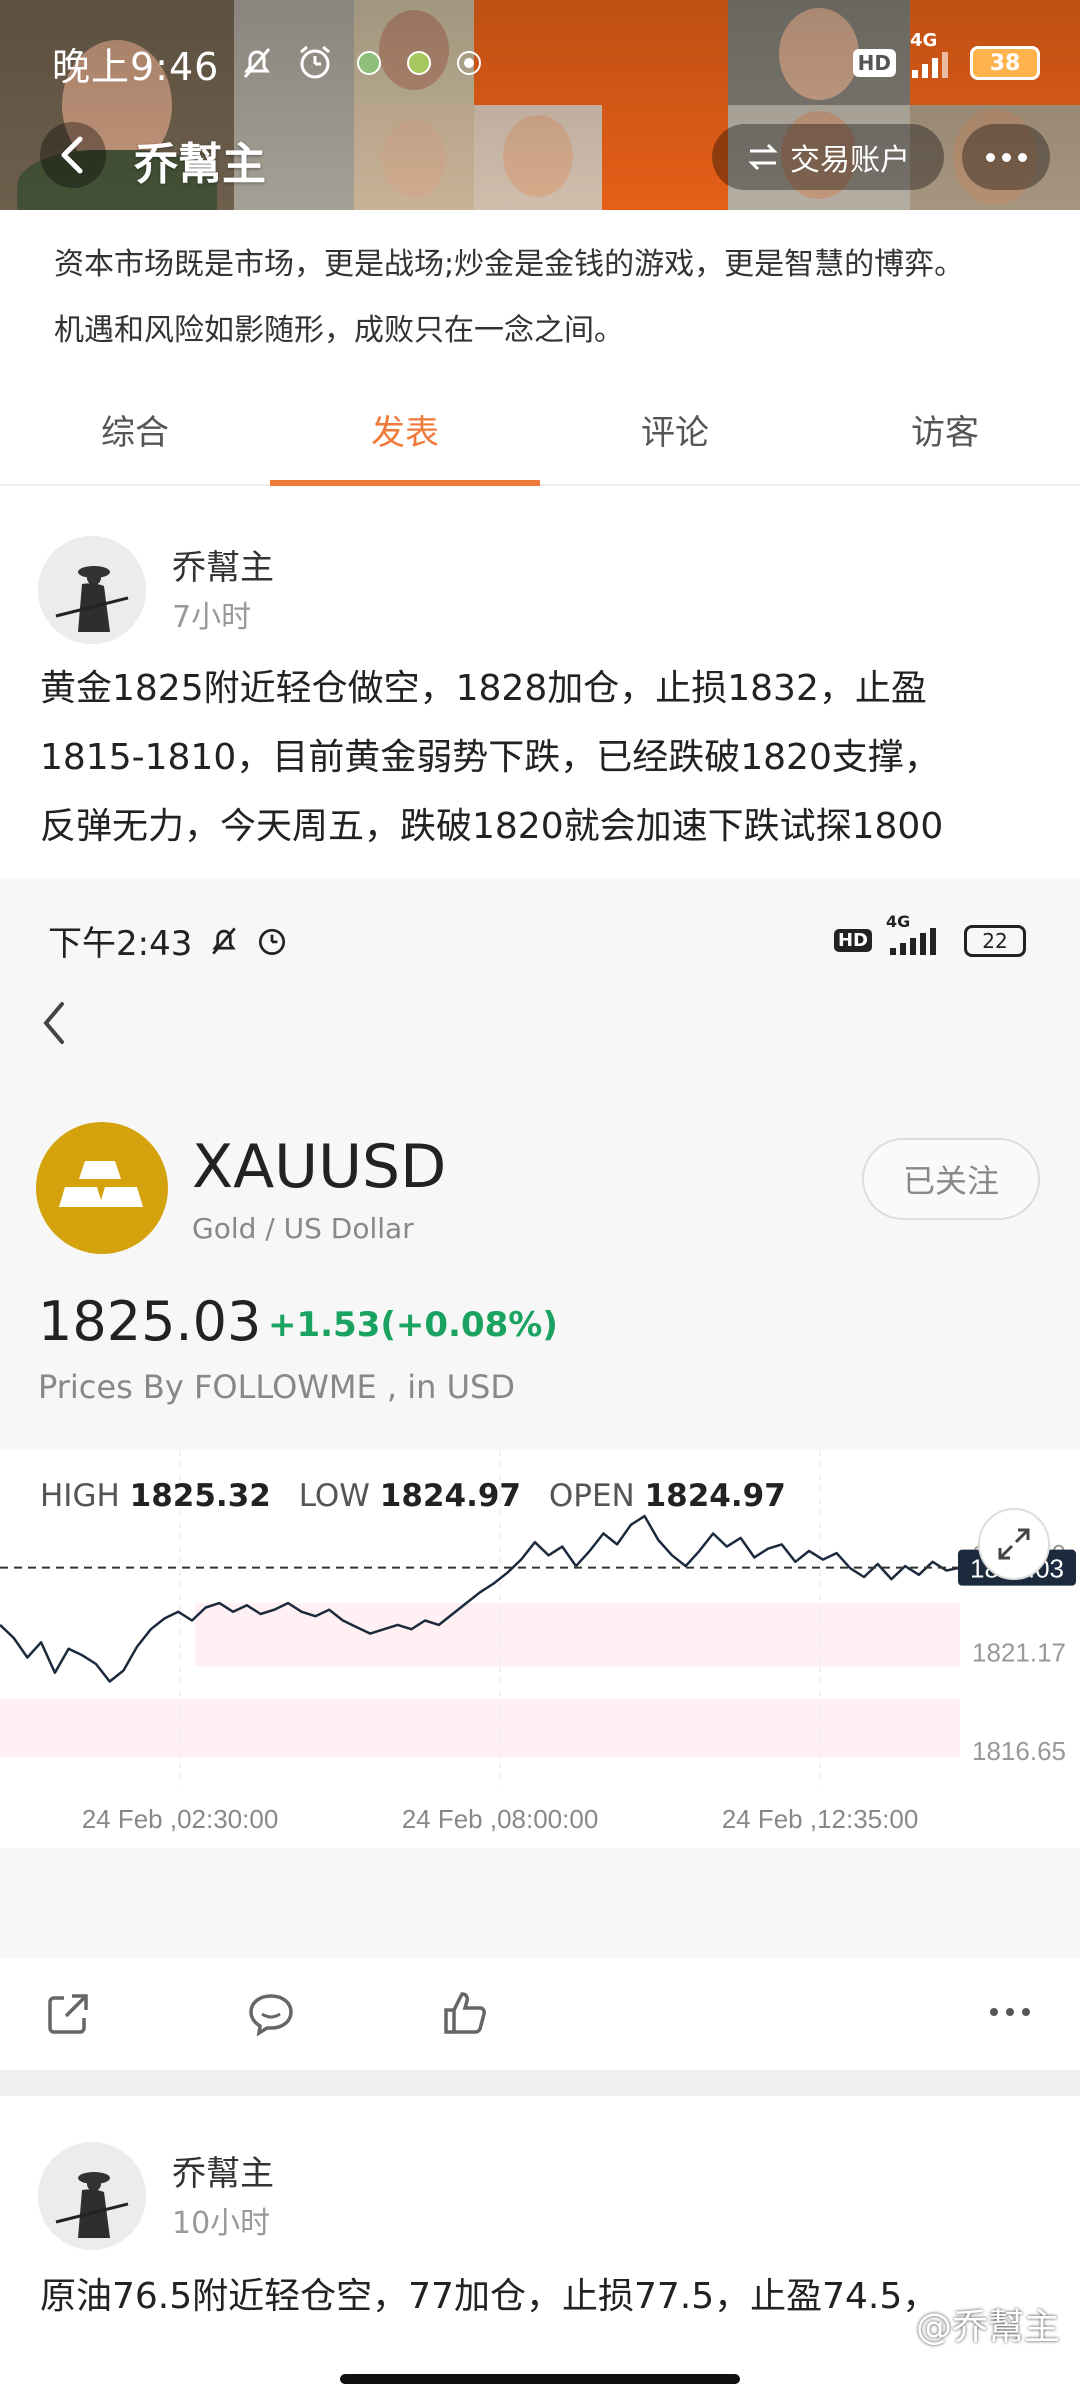 This screenshot has width=1080, height=2400. Describe the element at coordinates (489, 2296) in the screenshot. I see `post-text-line: 原油76.5附近轻仓空，77加仓，止损77.5，止盈74.5，` at that location.